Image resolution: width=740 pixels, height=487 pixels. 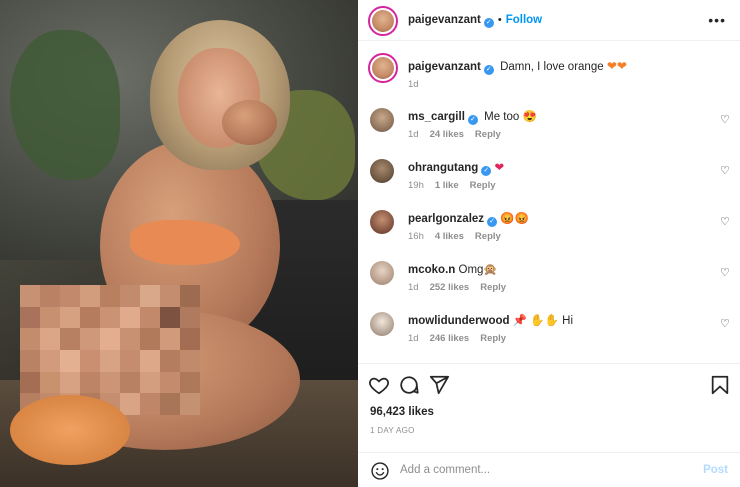 What do you see at coordinates (549, 123) in the screenshot?
I see `comment-item: ms_cargill ✓ Me too 😍 1d 24 likes Reply ♡` at bounding box center [549, 123].